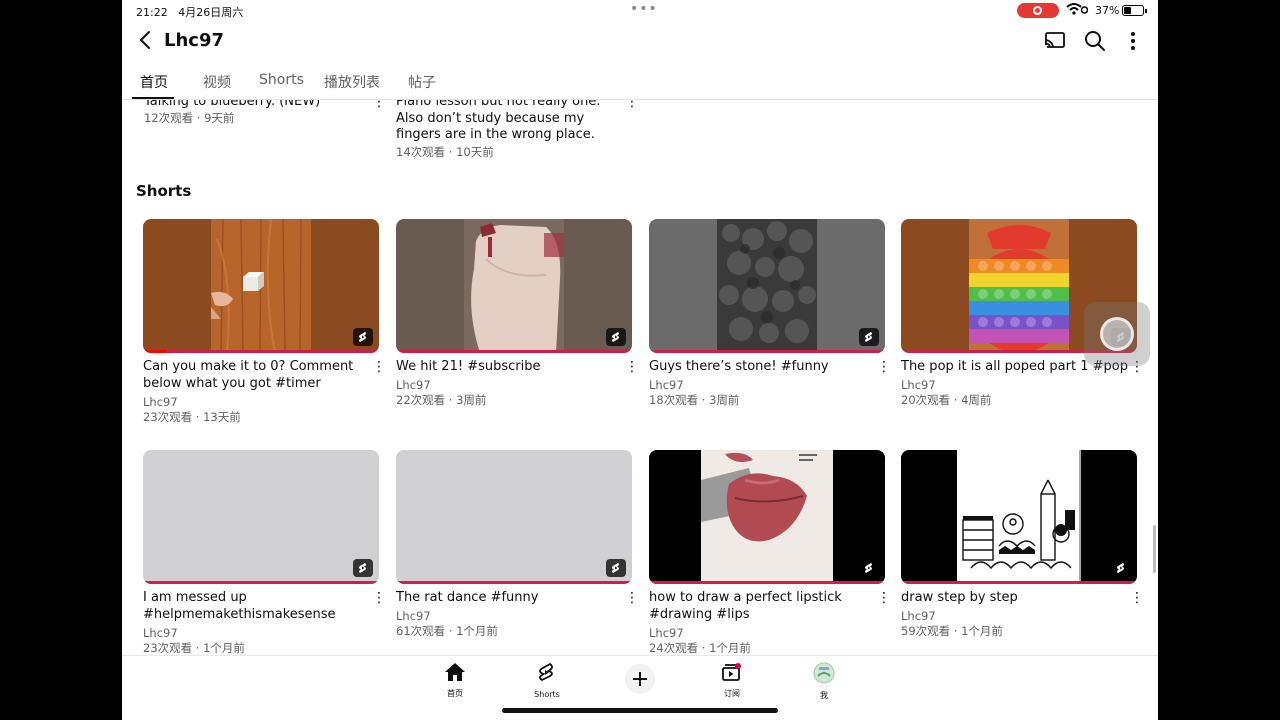  Describe the element at coordinates (745, 597) in the screenshot. I see `title-line: how to draw a perfect lipstick` at that location.